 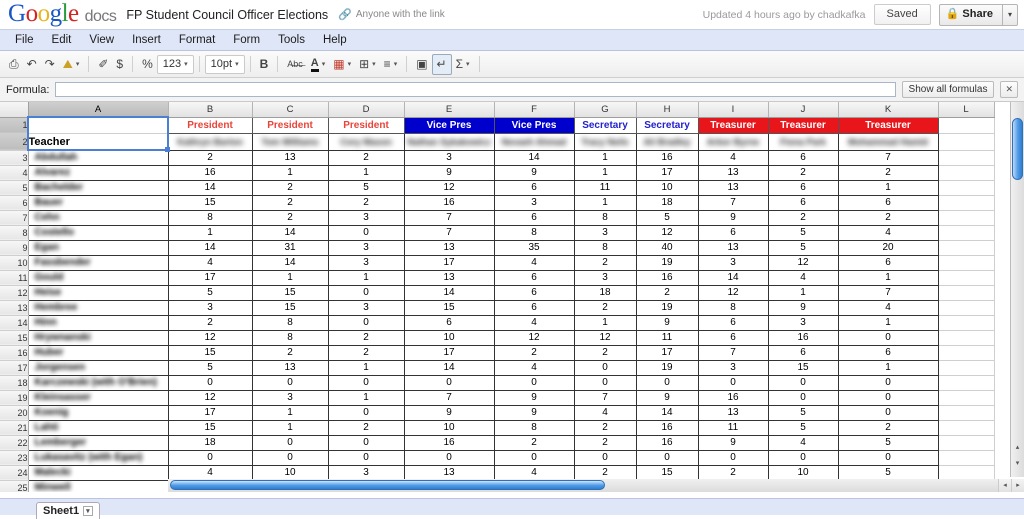 What do you see at coordinates (667, 262) in the screenshot?
I see `vote-cell-h10: 19` at bounding box center [667, 262].